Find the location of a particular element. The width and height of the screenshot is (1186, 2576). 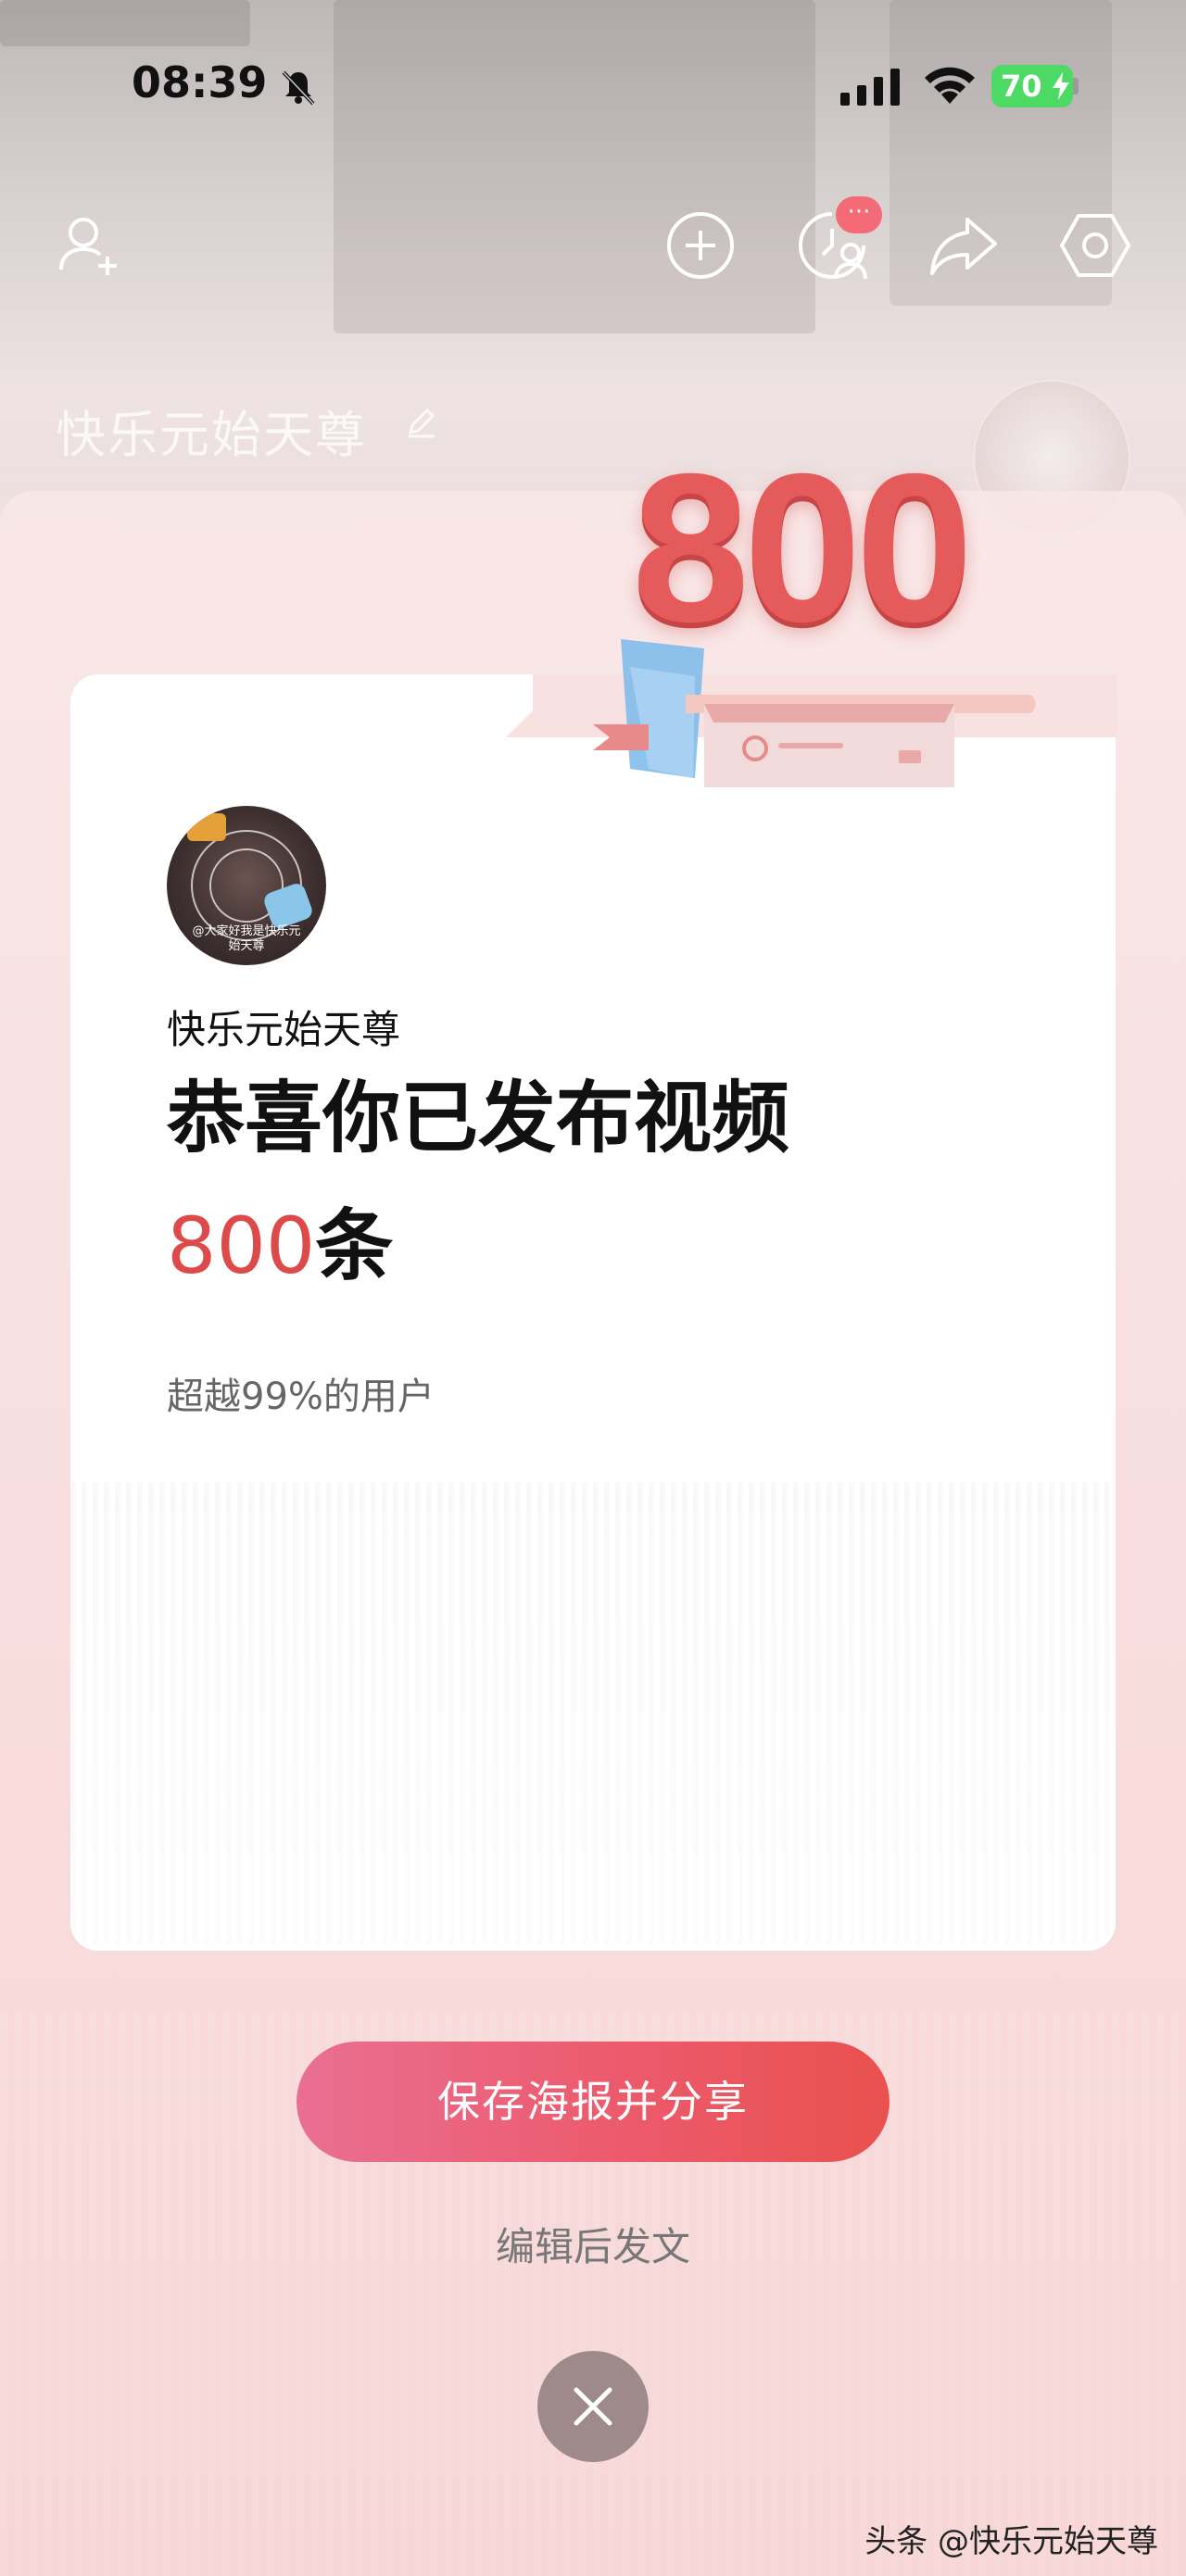

milestone-number-graphic: 800 is located at coordinates (802, 548).